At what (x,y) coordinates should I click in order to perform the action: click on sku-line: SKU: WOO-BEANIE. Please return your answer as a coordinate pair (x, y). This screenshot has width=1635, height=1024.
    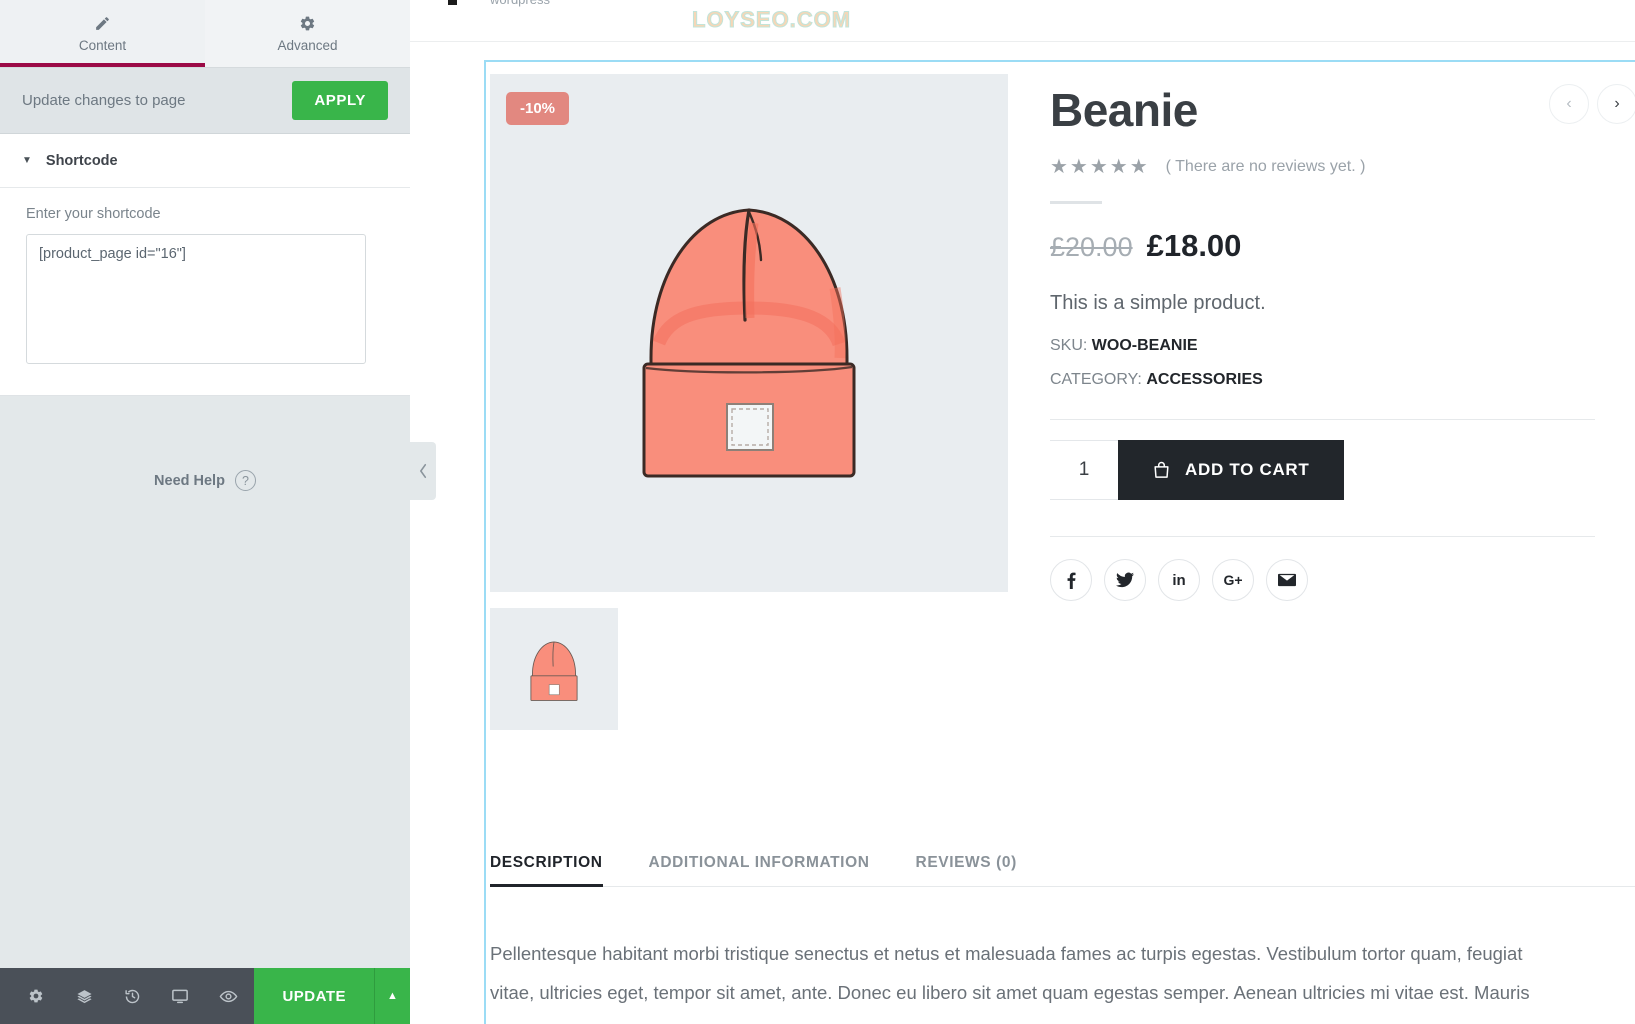
    Looking at the image, I should click on (1322, 346).